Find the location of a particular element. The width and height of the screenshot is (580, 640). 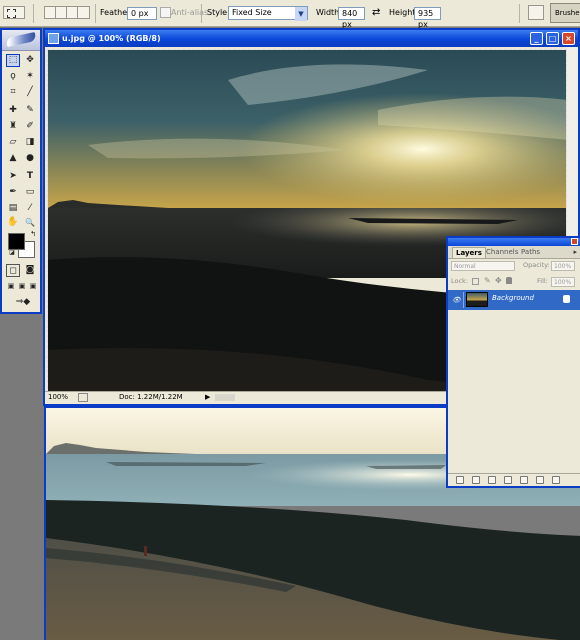

default-colors-icon: ◪ is located at coordinates (12, 252).